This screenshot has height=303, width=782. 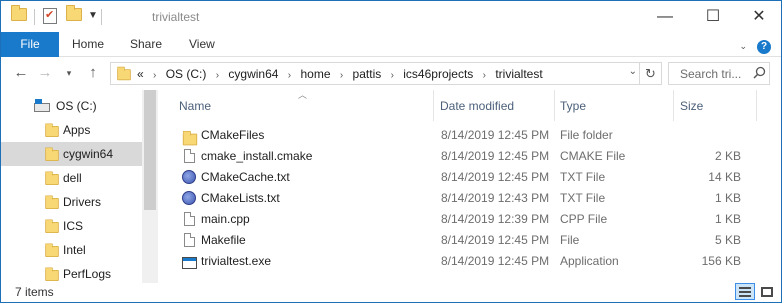 I want to click on nav-item-intel: Intel, so click(x=71, y=250).